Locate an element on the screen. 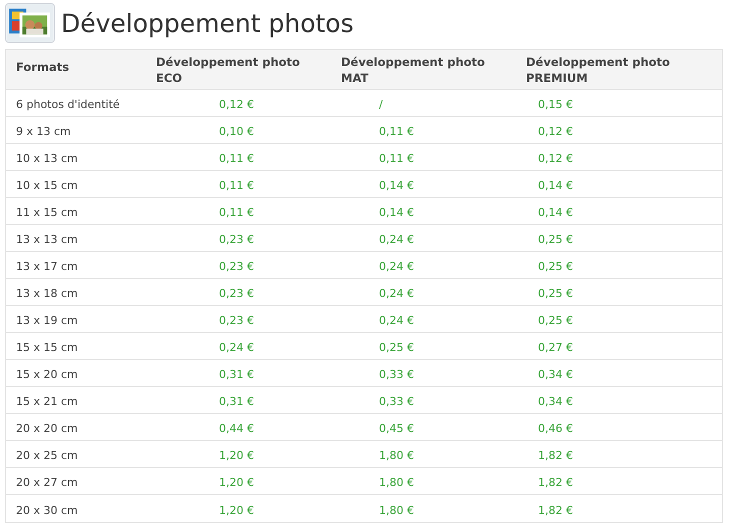  table-cell: 10 x 13 cm is located at coordinates (47, 158).